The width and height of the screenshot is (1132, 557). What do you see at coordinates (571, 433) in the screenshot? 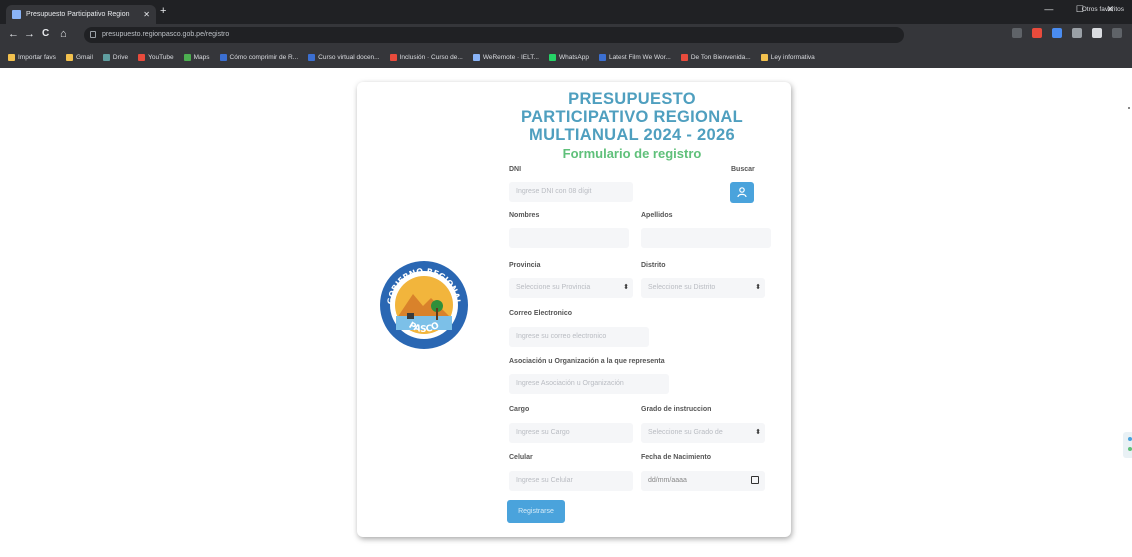
I see `cargo-input: Ingrese su Cargo` at bounding box center [571, 433].